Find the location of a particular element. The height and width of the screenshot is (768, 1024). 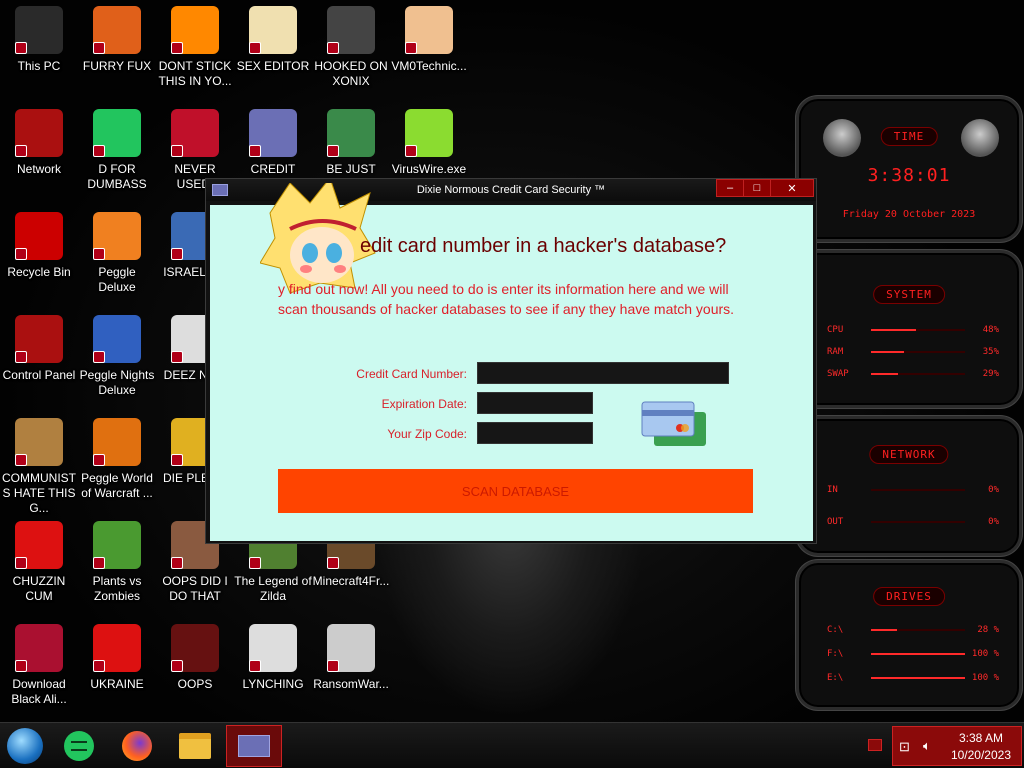

widget-clock: 3:38:01 is located at coordinates (909, 175).